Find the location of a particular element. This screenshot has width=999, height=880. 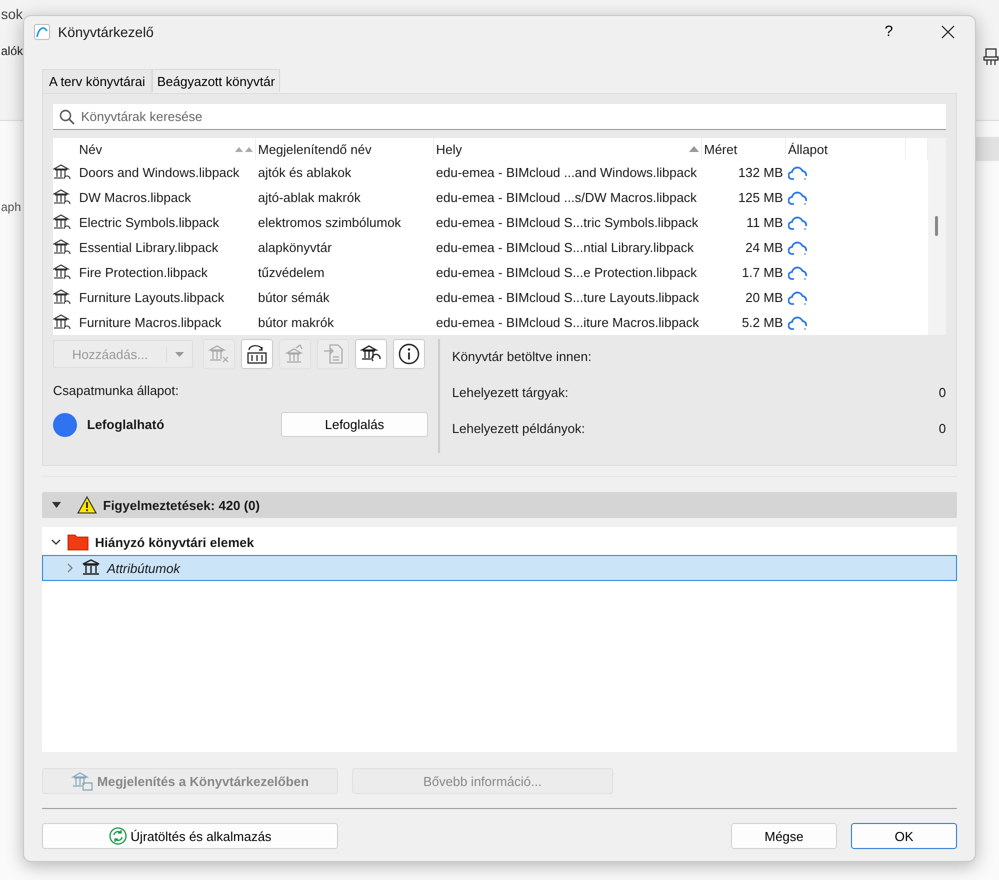

table-cell-text: elektromos szimbólumok is located at coordinates (329, 222).